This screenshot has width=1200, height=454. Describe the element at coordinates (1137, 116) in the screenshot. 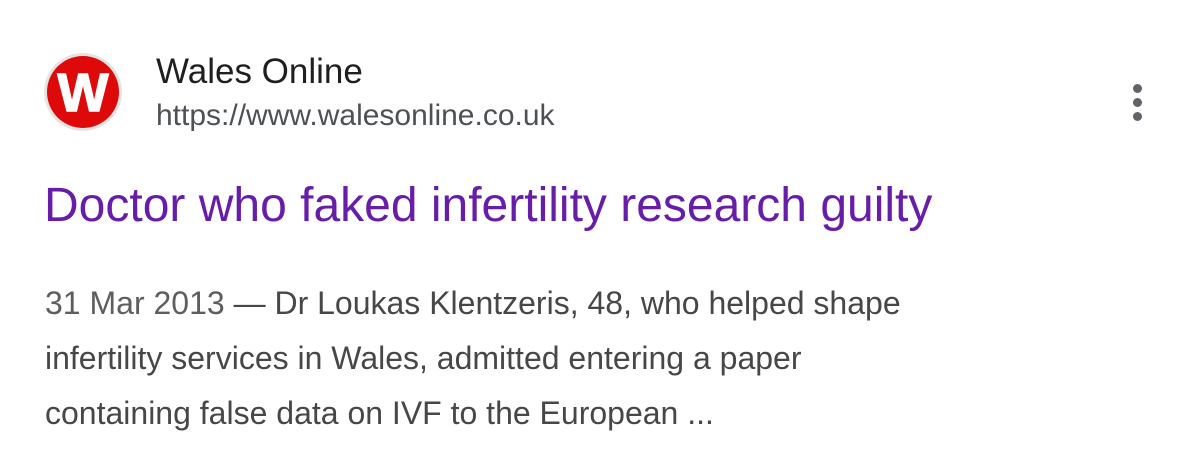

I see `more-vert-icon-dot-bottom` at that location.